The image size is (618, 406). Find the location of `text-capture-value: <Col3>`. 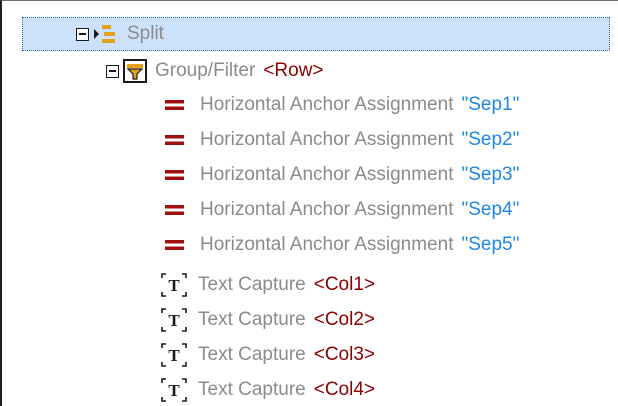

text-capture-value: <Col3> is located at coordinates (344, 354).